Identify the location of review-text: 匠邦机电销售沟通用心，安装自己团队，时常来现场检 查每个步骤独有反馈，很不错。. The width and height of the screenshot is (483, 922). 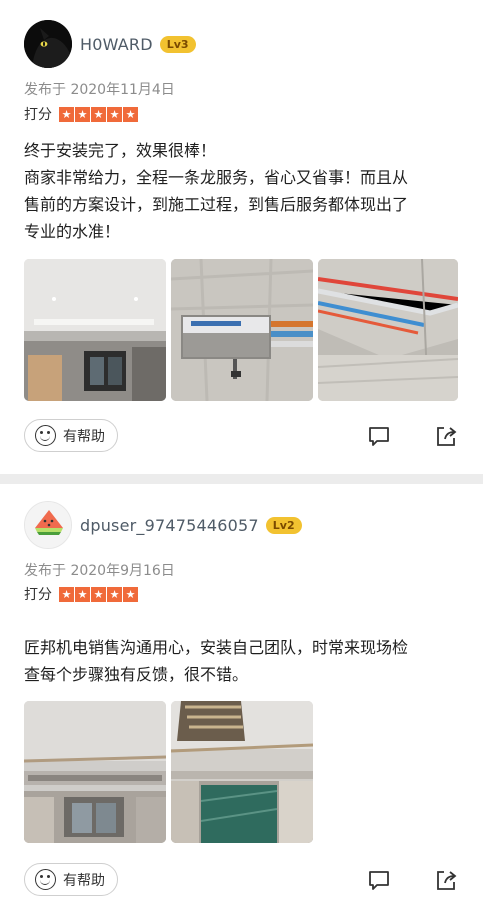
(242, 661).